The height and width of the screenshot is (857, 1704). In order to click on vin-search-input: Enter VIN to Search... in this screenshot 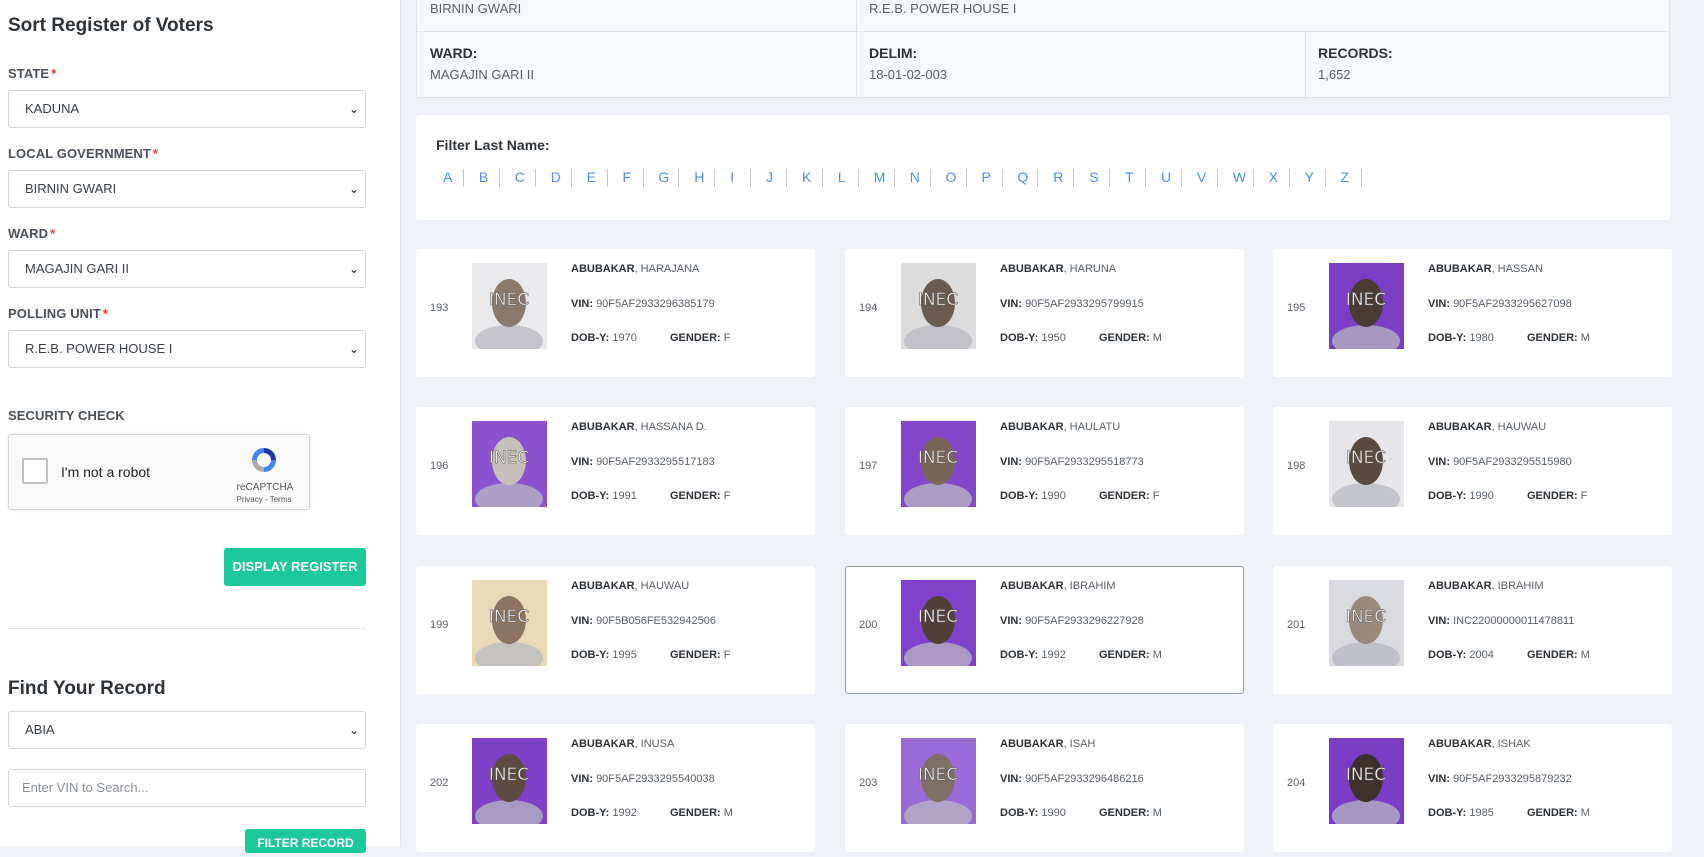, I will do `click(187, 788)`.